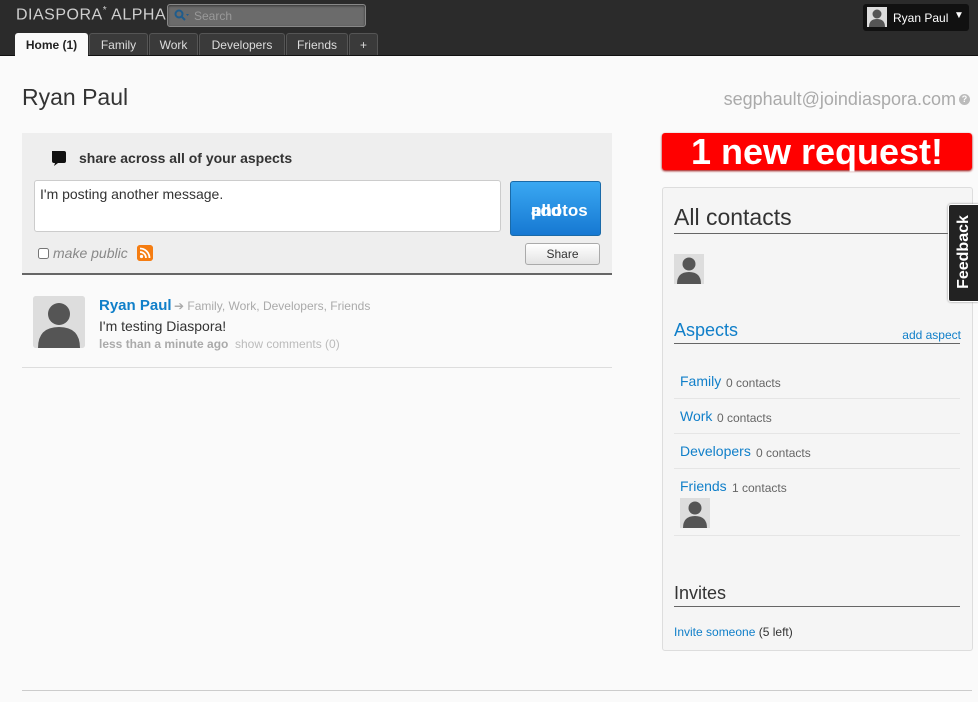  Describe the element at coordinates (817, 486) in the screenshot. I see `aspect-item-friends: Friends 1 contacts` at that location.